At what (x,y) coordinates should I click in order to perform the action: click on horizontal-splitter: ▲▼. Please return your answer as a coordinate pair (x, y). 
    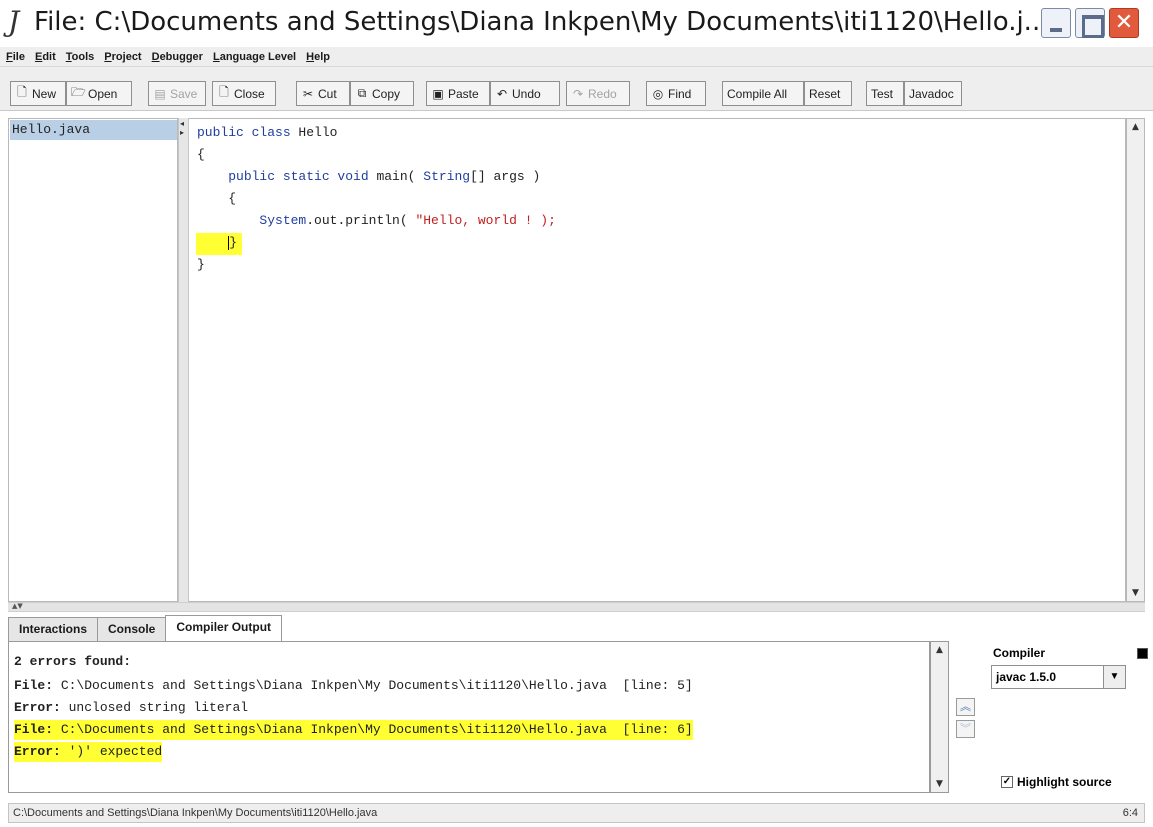
    Looking at the image, I should click on (576, 607).